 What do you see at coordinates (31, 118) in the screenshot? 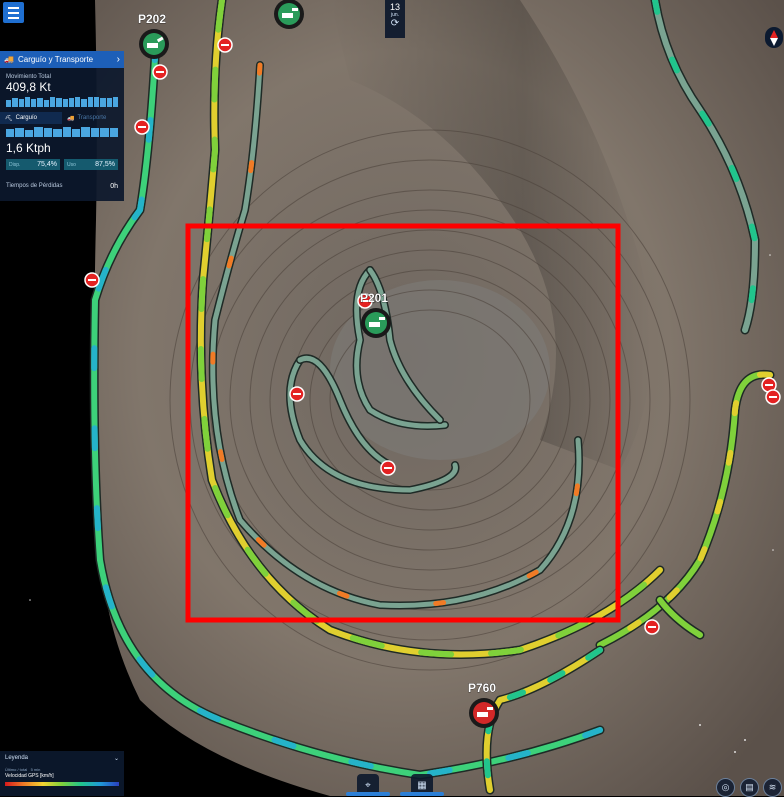
I see `tab-loading: ⛏ Carguío` at bounding box center [31, 118].